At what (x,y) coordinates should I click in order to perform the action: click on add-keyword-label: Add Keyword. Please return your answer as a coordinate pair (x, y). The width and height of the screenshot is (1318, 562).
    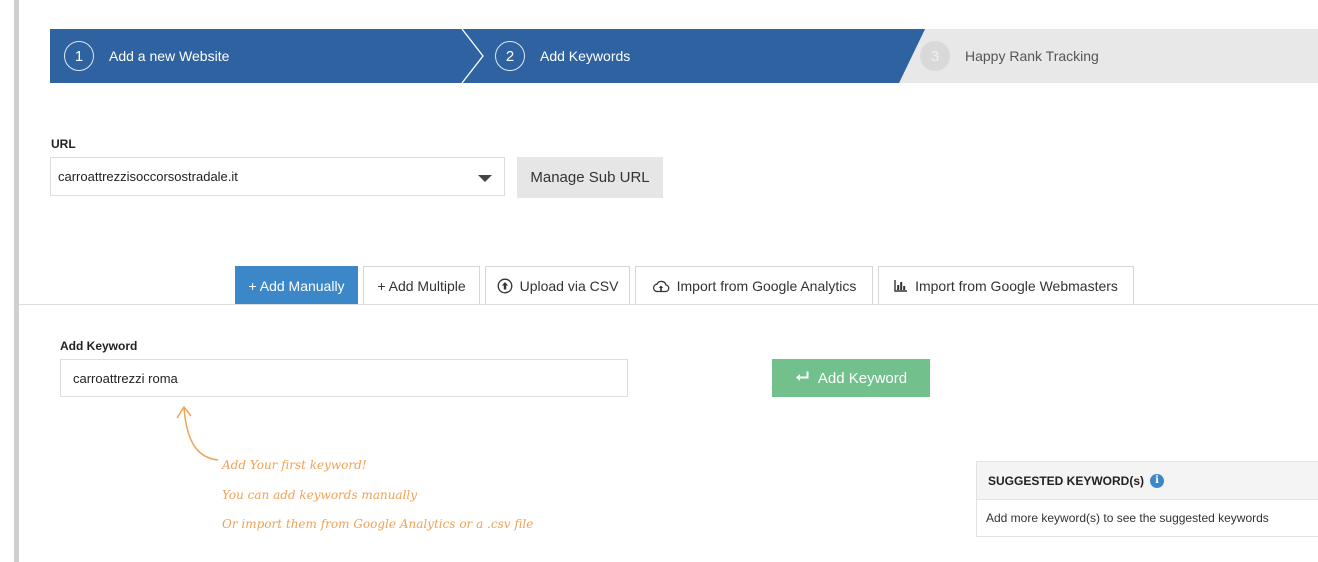
    Looking at the image, I should click on (99, 346).